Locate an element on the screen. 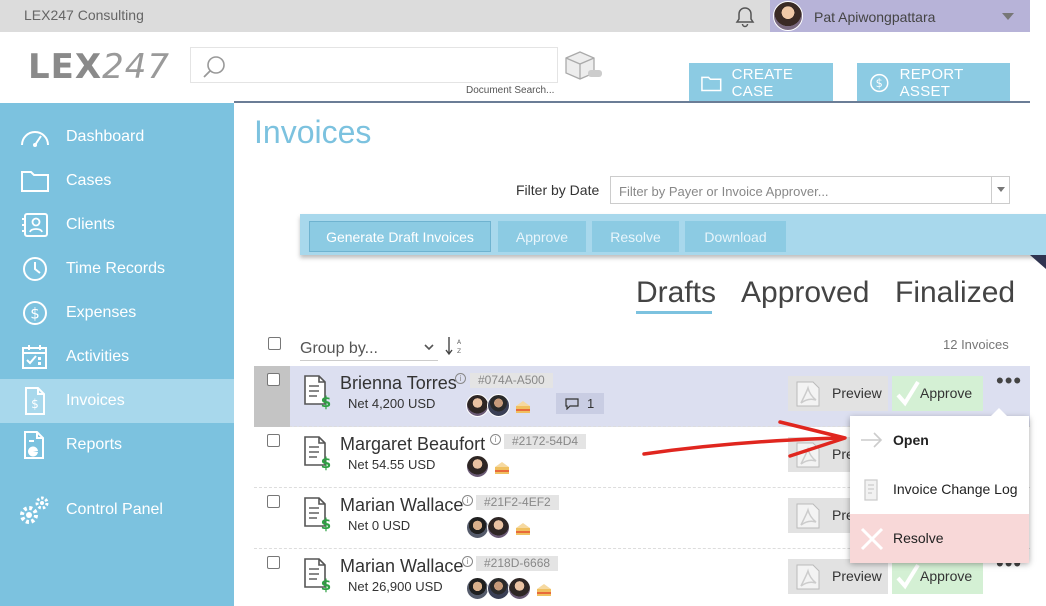 The width and height of the screenshot is (1046, 606). create-case-label: CREATE CASE is located at coordinates (762, 83).